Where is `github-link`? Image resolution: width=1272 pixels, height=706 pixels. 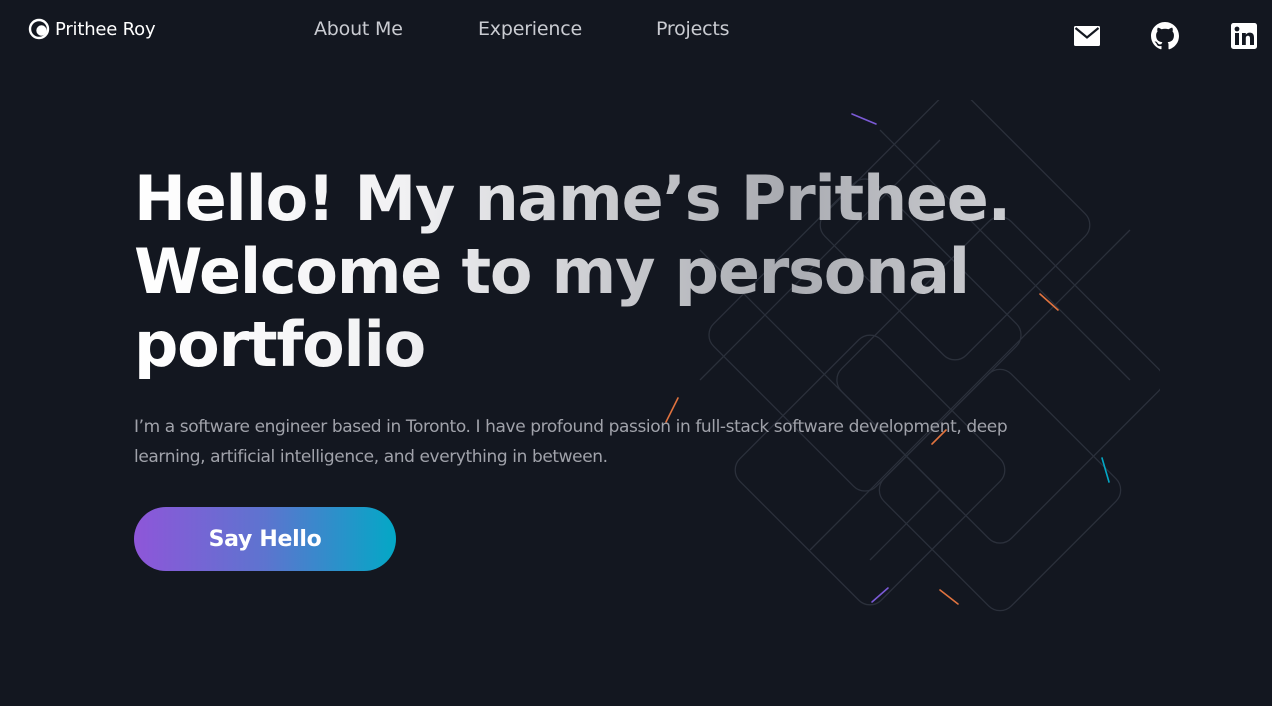
github-link is located at coordinates (1165, 36).